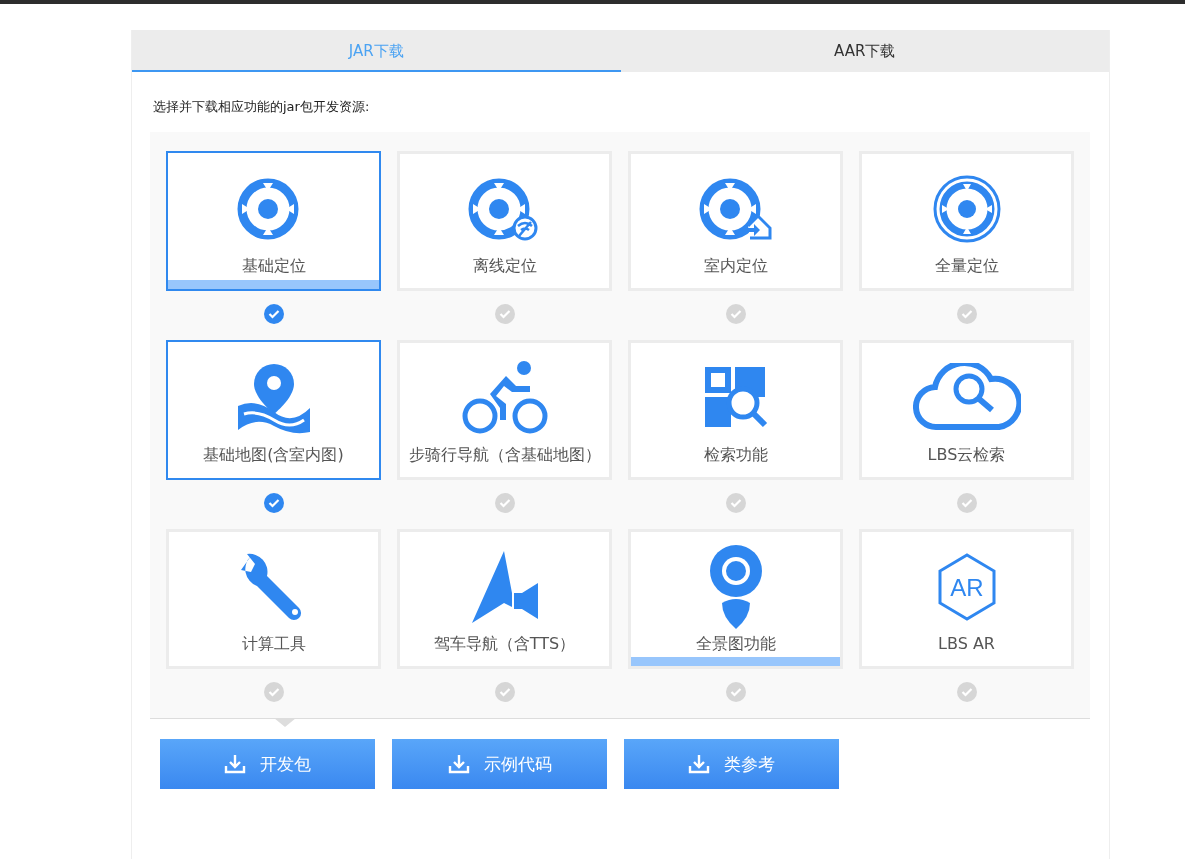  I want to click on module-label: LBS AR, so click(966, 644).